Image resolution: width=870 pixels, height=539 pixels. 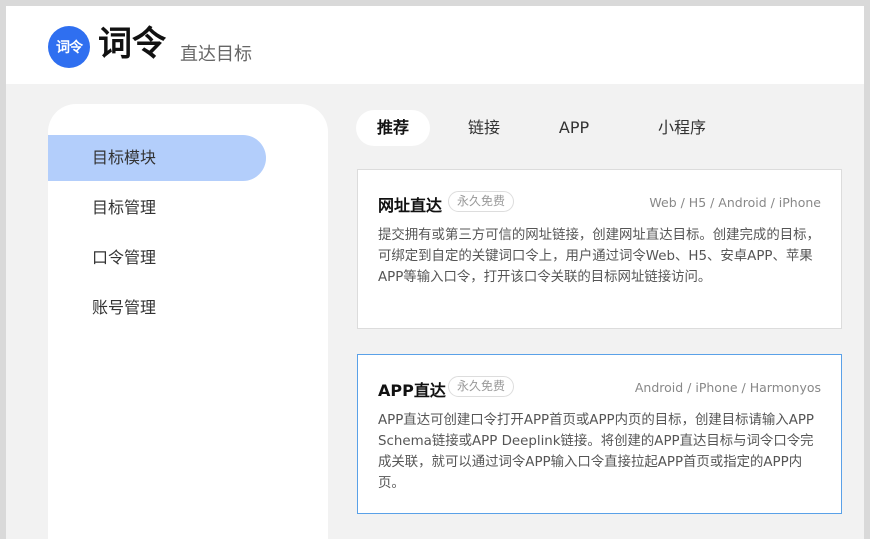 I want to click on sidebar-item-target-module: 目标模块, so click(x=157, y=158).